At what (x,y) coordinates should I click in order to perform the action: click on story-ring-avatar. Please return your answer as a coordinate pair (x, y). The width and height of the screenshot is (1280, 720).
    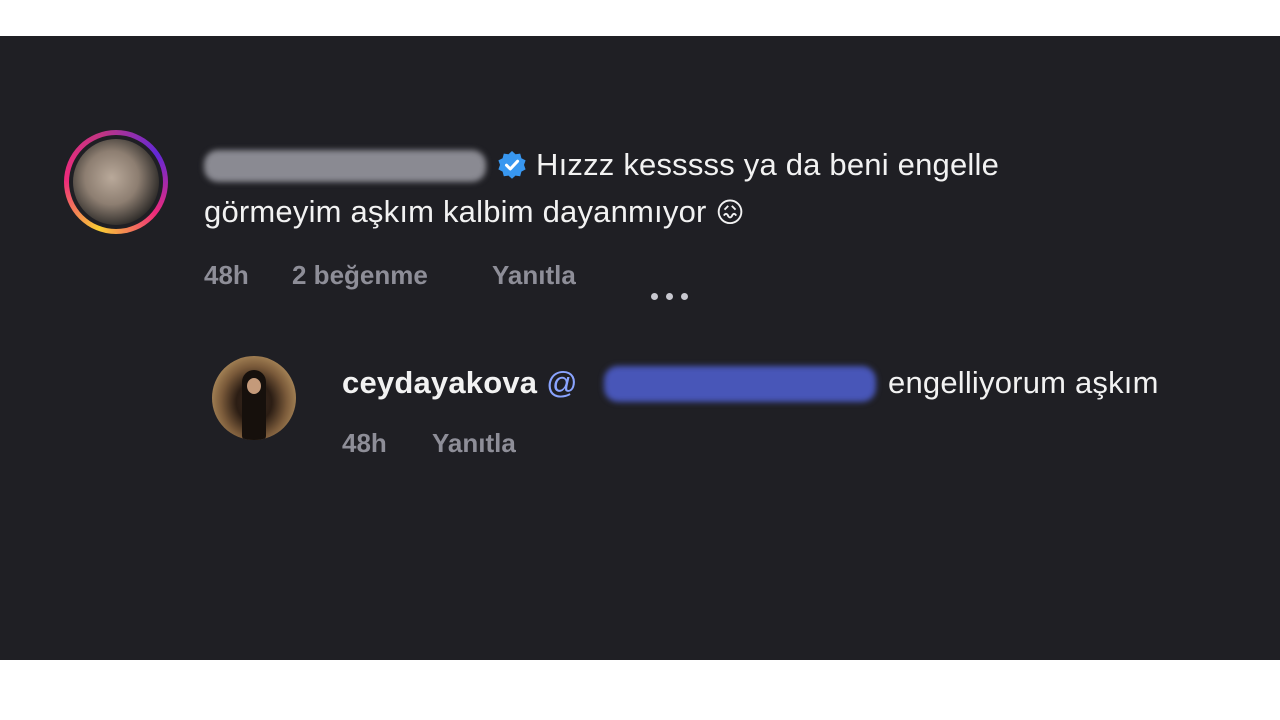
    Looking at the image, I should click on (116, 182).